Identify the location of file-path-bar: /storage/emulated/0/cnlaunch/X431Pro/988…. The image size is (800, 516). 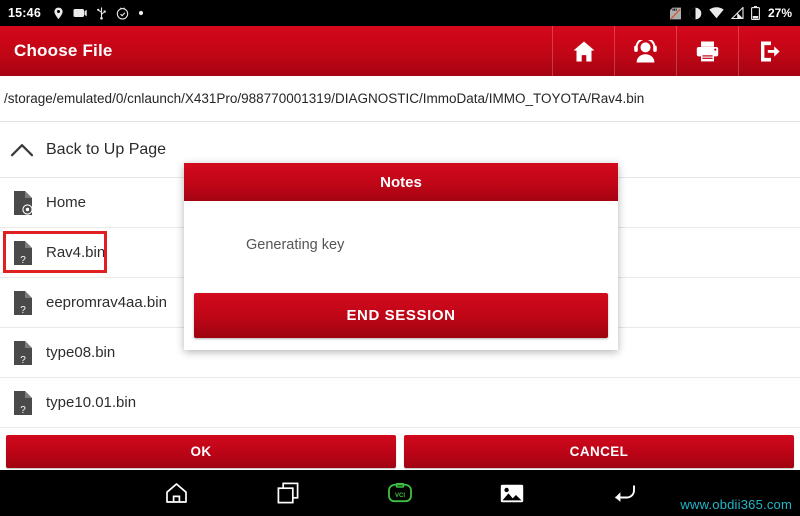
(400, 99).